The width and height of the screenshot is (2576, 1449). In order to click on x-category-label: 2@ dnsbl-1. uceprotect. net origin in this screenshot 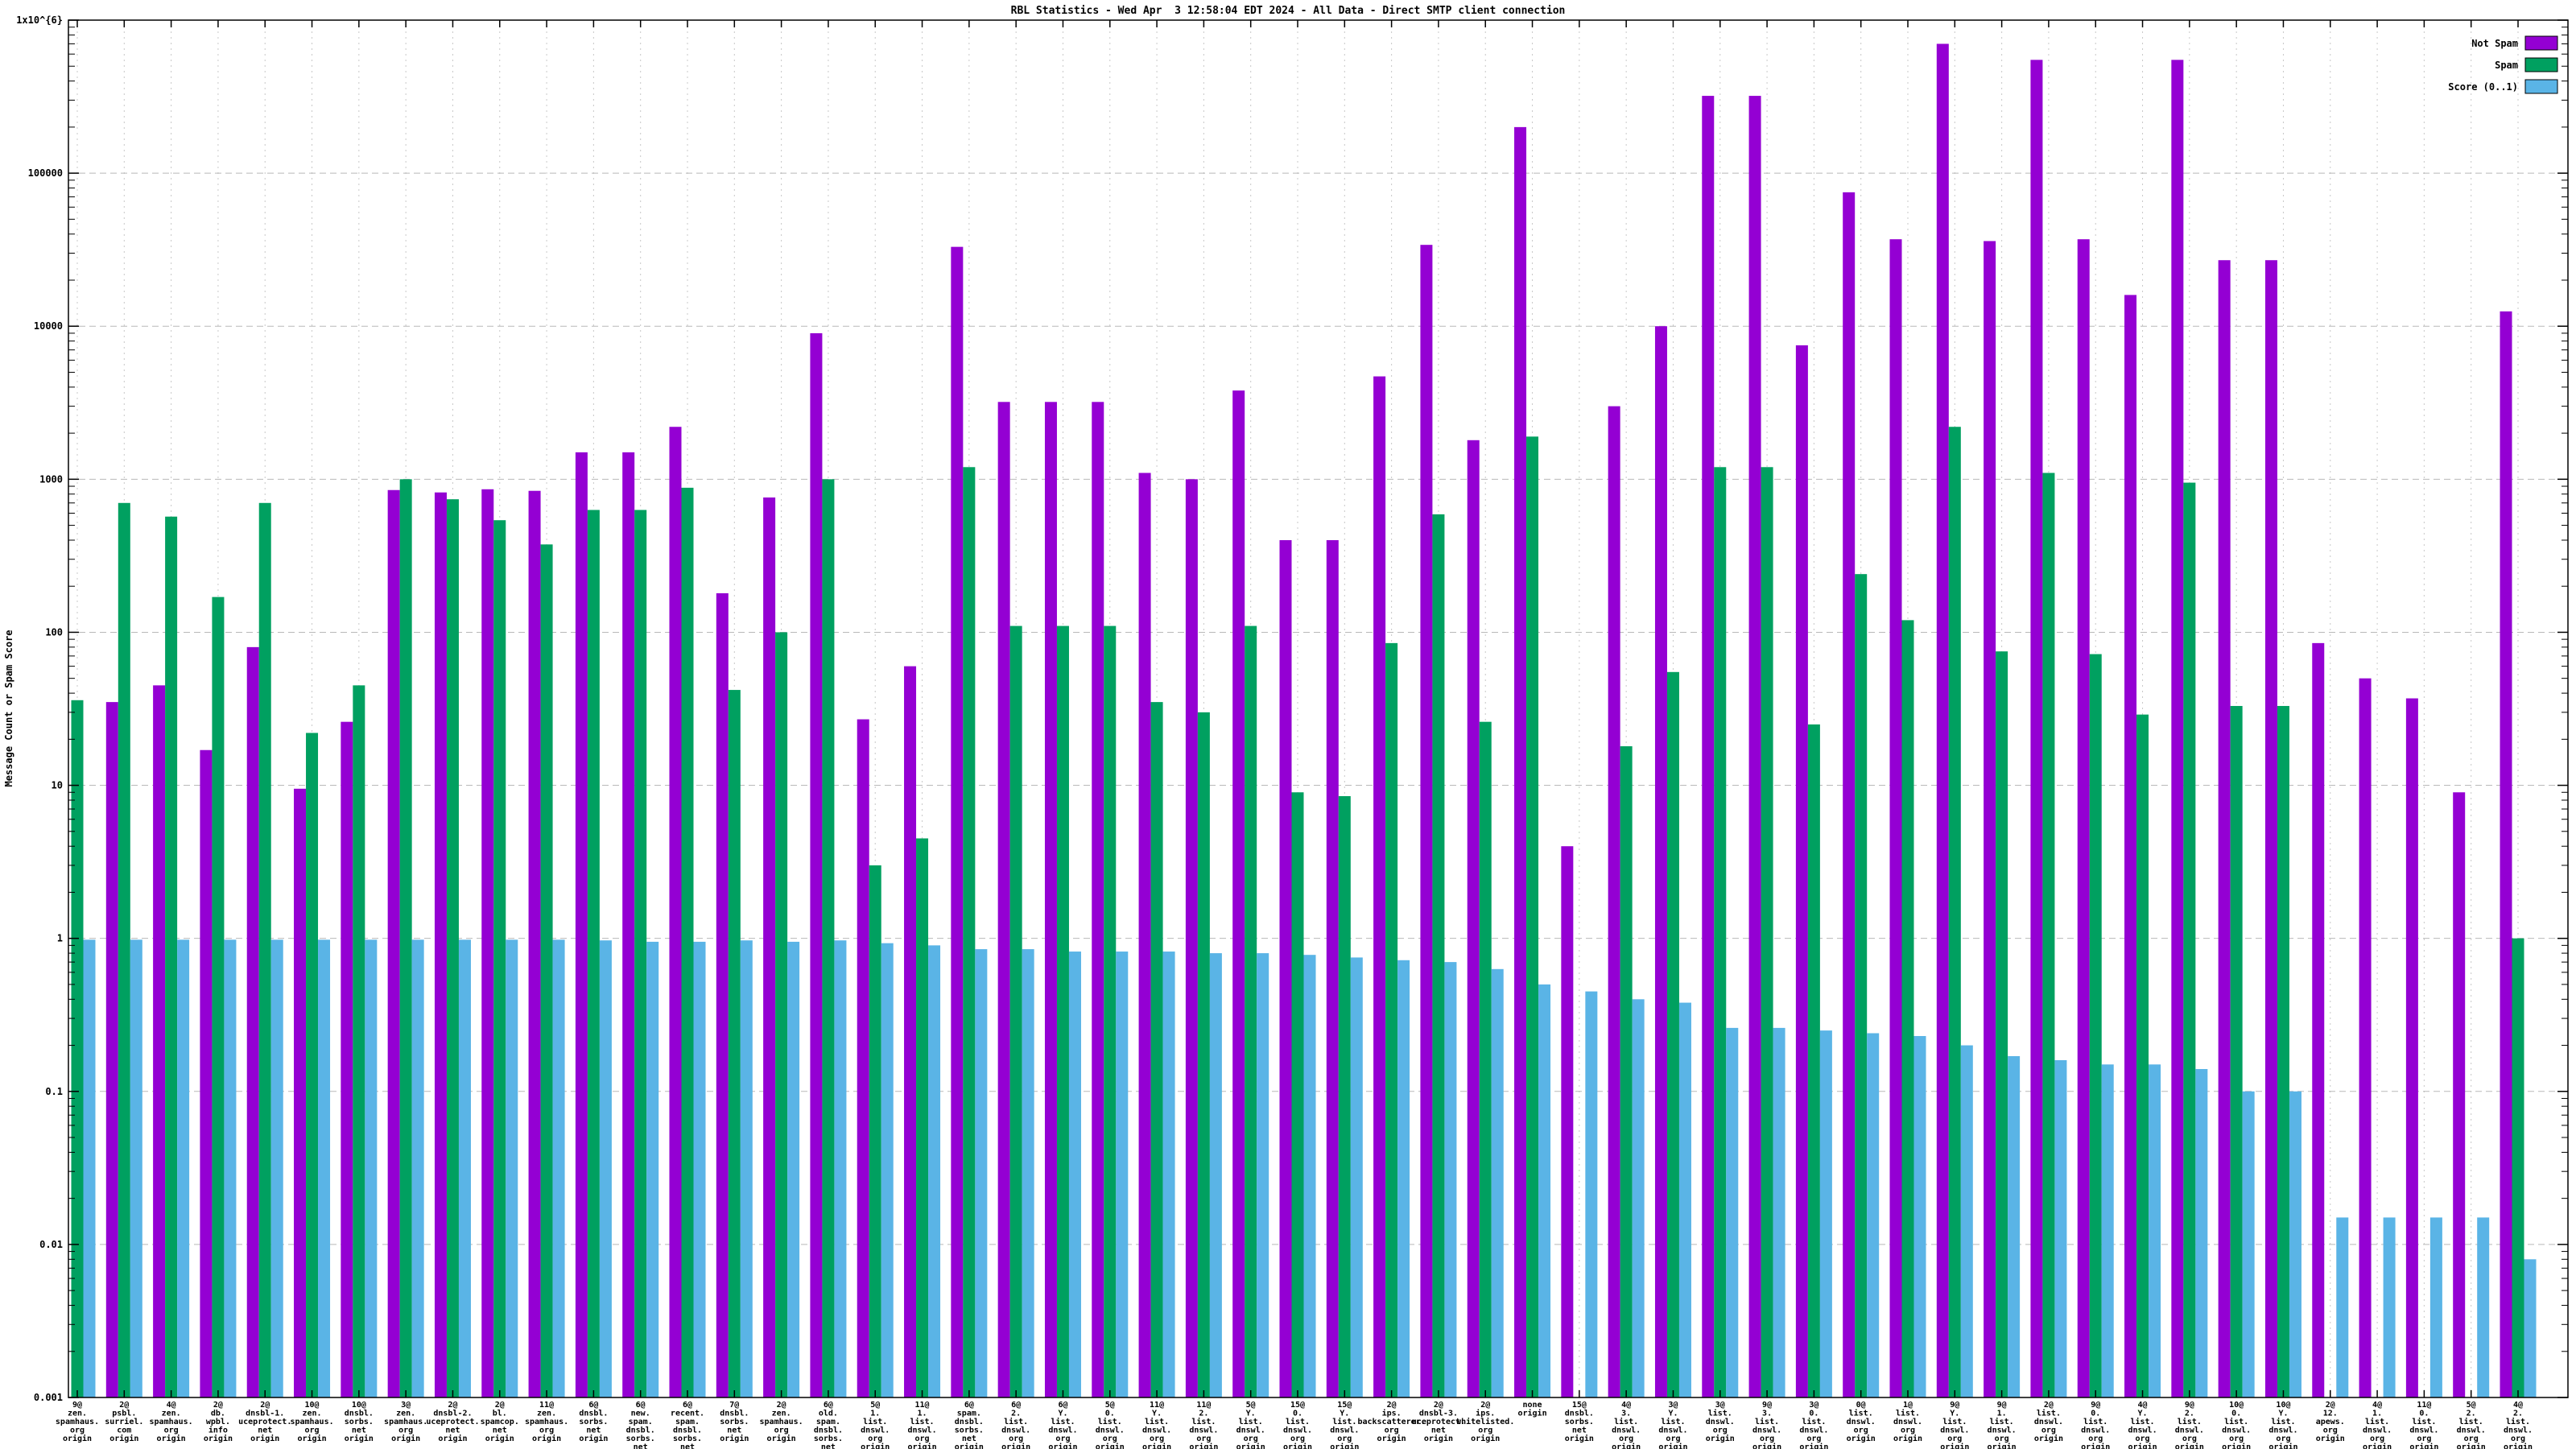, I will do `click(264, 1422)`.